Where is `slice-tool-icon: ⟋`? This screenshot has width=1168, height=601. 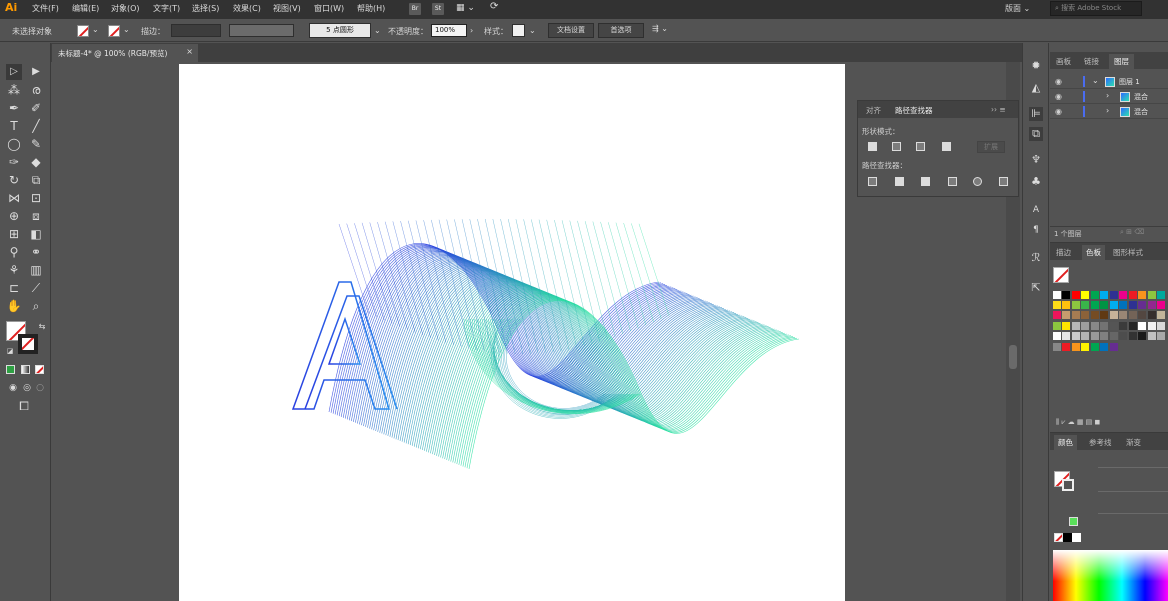 slice-tool-icon: ⟋ is located at coordinates (36, 288).